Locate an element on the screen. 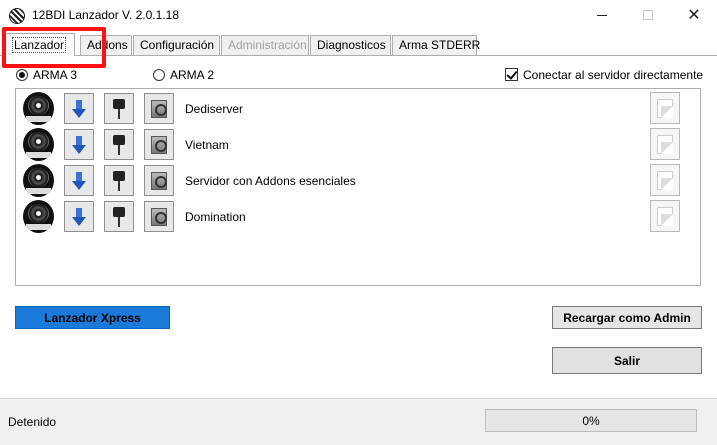 This screenshot has height=445, width=717. server-name: Servidor con Addons esenciales is located at coordinates (270, 181).